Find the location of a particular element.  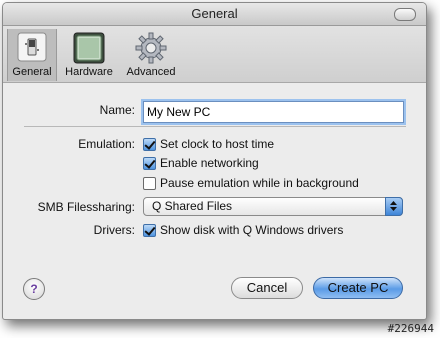

pause-emulation-label: Pause emulation while in background is located at coordinates (259, 183).